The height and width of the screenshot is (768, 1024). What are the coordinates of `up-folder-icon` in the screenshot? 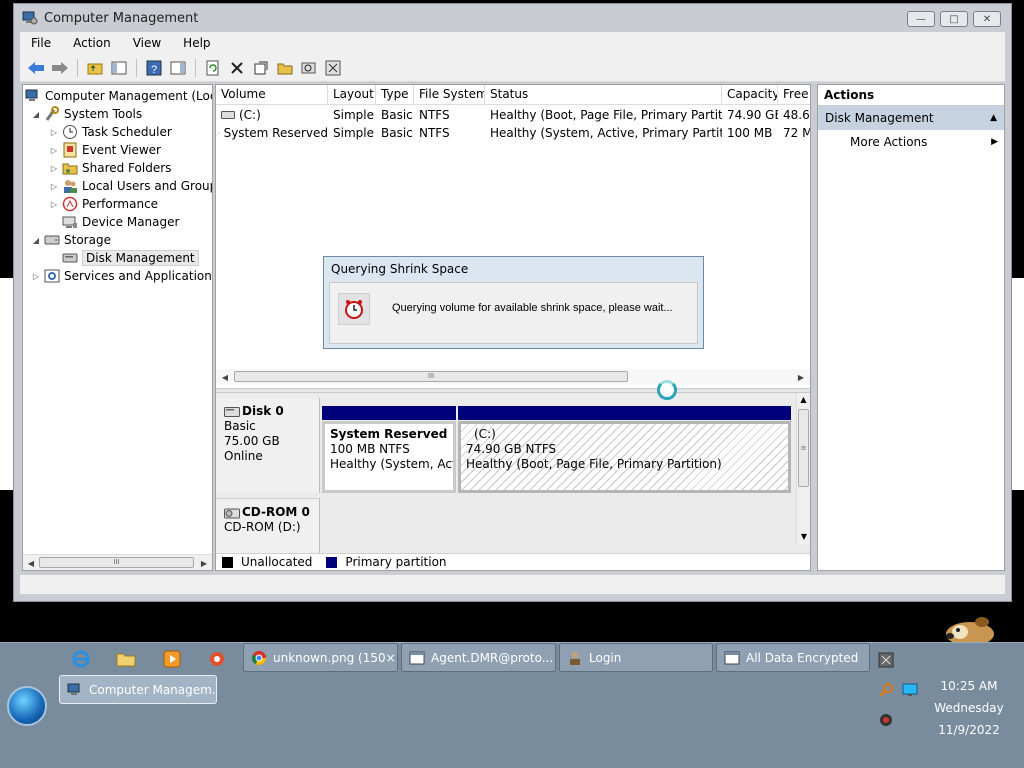 It's located at (95, 68).